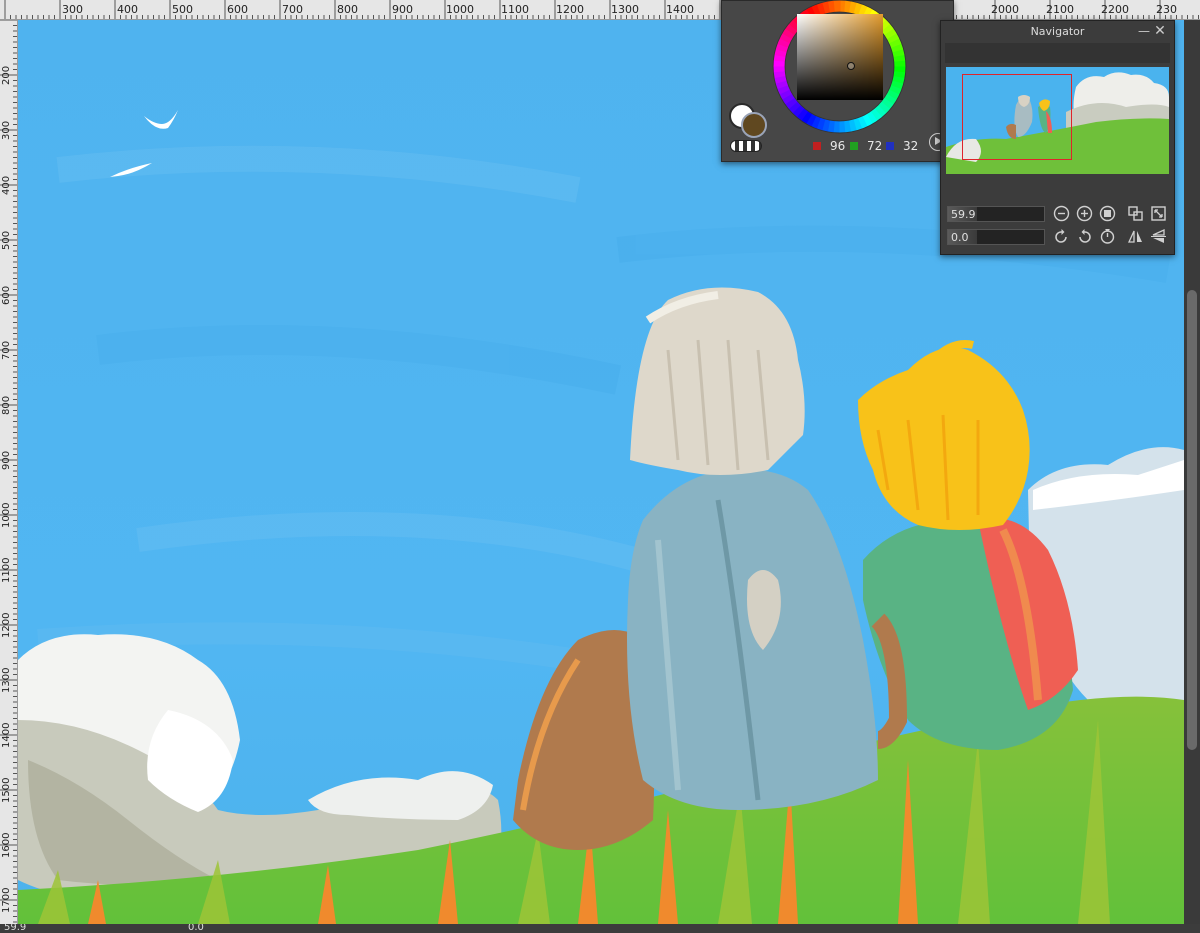 This screenshot has height=933, width=1200. I want to click on navigator-header-strip, so click(1057, 53).